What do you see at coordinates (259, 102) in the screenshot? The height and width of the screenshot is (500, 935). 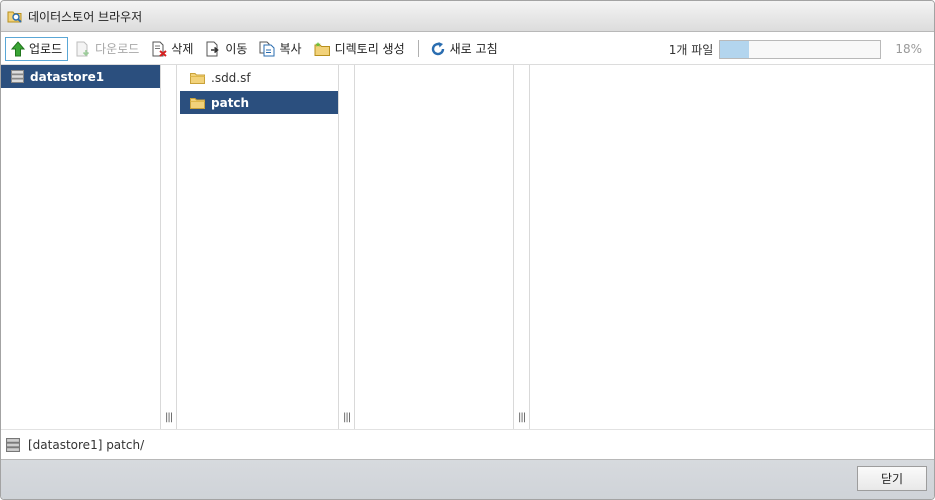 I see `folder-item: patch` at bounding box center [259, 102].